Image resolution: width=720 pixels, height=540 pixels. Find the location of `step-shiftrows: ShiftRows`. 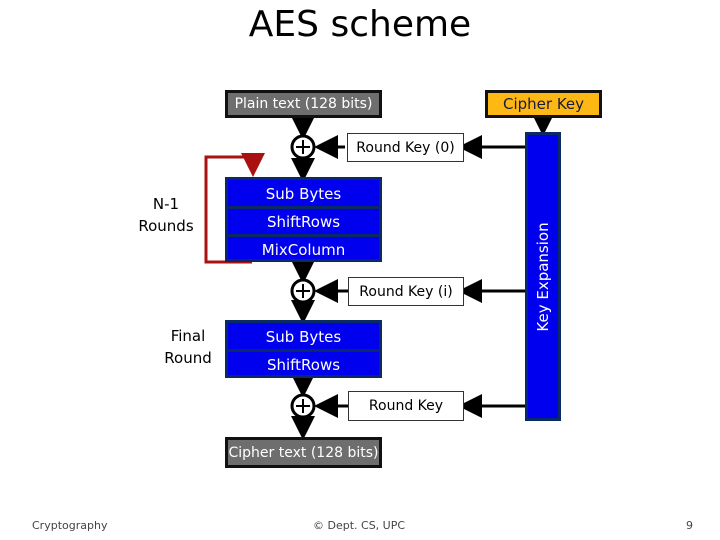

step-shiftrows: ShiftRows is located at coordinates (303, 221).